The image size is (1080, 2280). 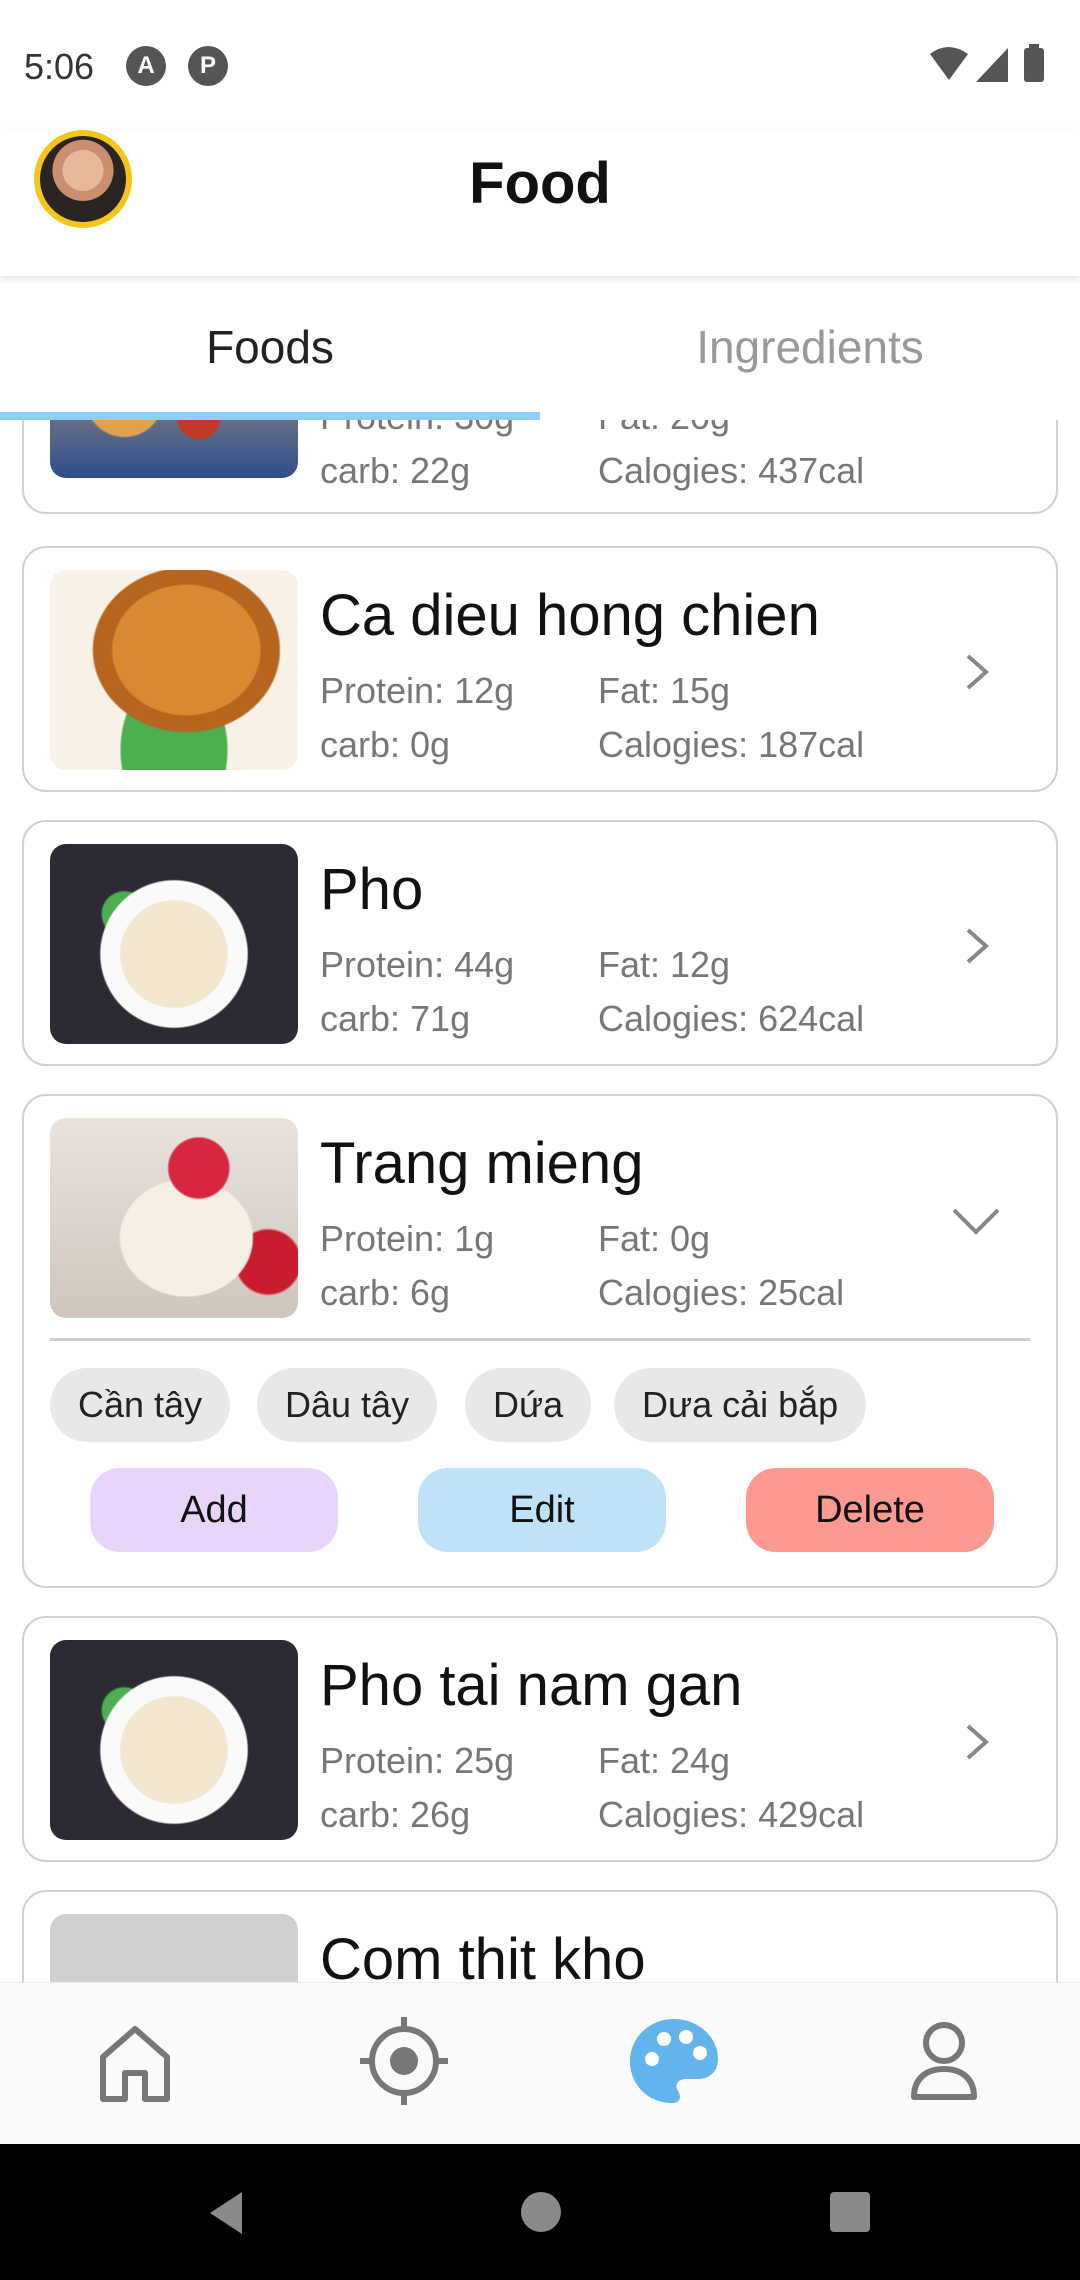 What do you see at coordinates (531, 1685) in the screenshot?
I see `food-name: Pho tai nam gan` at bounding box center [531, 1685].